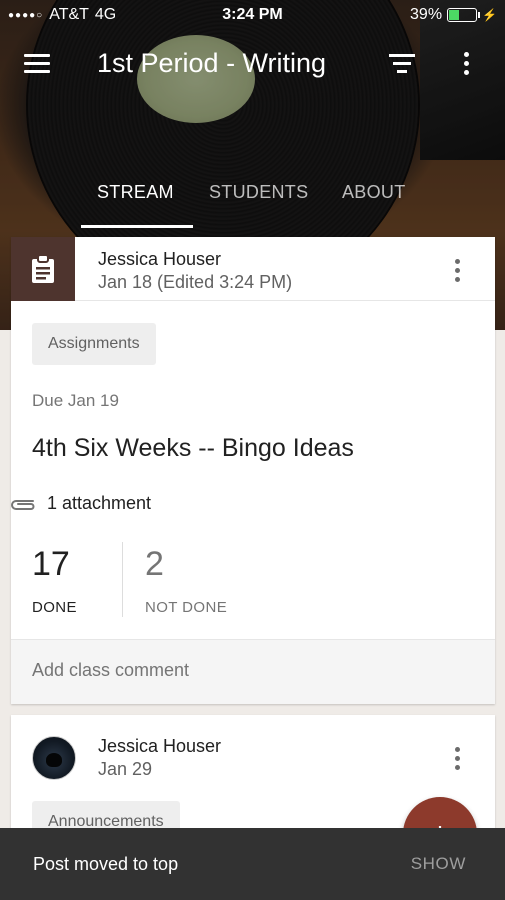  I want to click on tab-students: STUDENTS, so click(258, 192).